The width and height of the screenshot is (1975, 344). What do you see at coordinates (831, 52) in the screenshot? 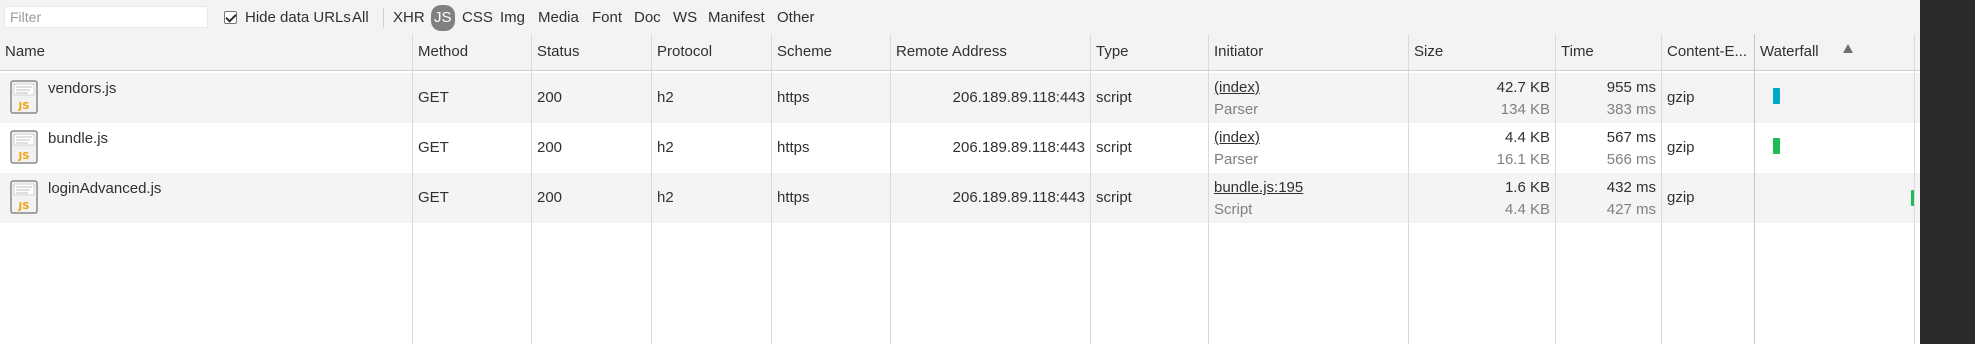
I see `column-header-scheme: Scheme` at bounding box center [831, 52].